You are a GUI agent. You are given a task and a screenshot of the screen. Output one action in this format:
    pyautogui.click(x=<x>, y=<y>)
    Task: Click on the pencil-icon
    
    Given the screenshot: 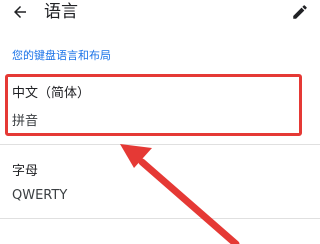 What is the action you would take?
    pyautogui.click(x=300, y=12)
    